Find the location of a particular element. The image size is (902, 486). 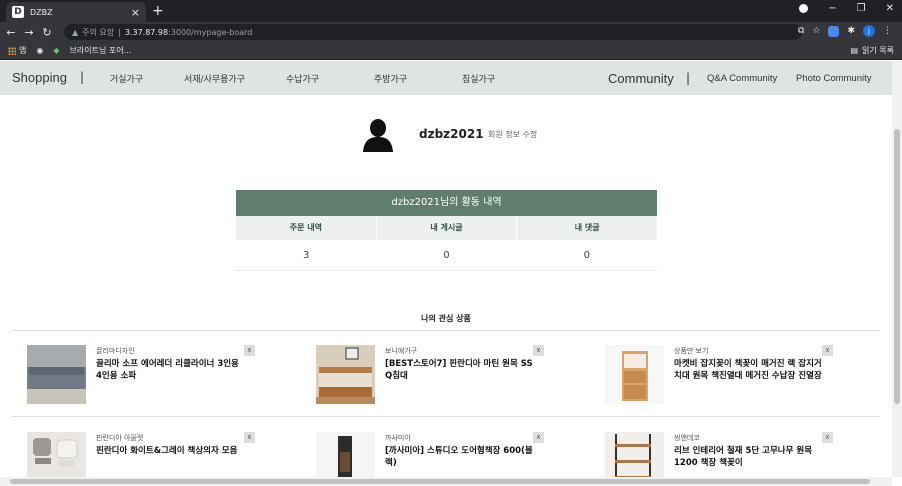

shopping-link: Shopping is located at coordinates (39, 77).